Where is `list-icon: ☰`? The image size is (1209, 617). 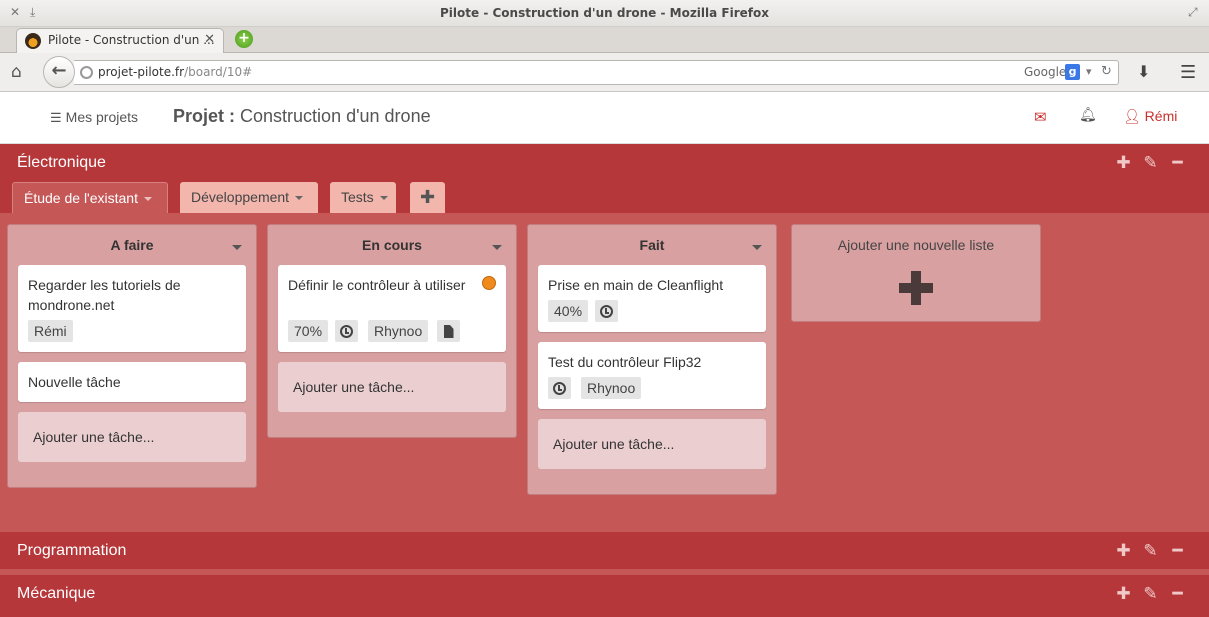
list-icon: ☰ is located at coordinates (56, 117).